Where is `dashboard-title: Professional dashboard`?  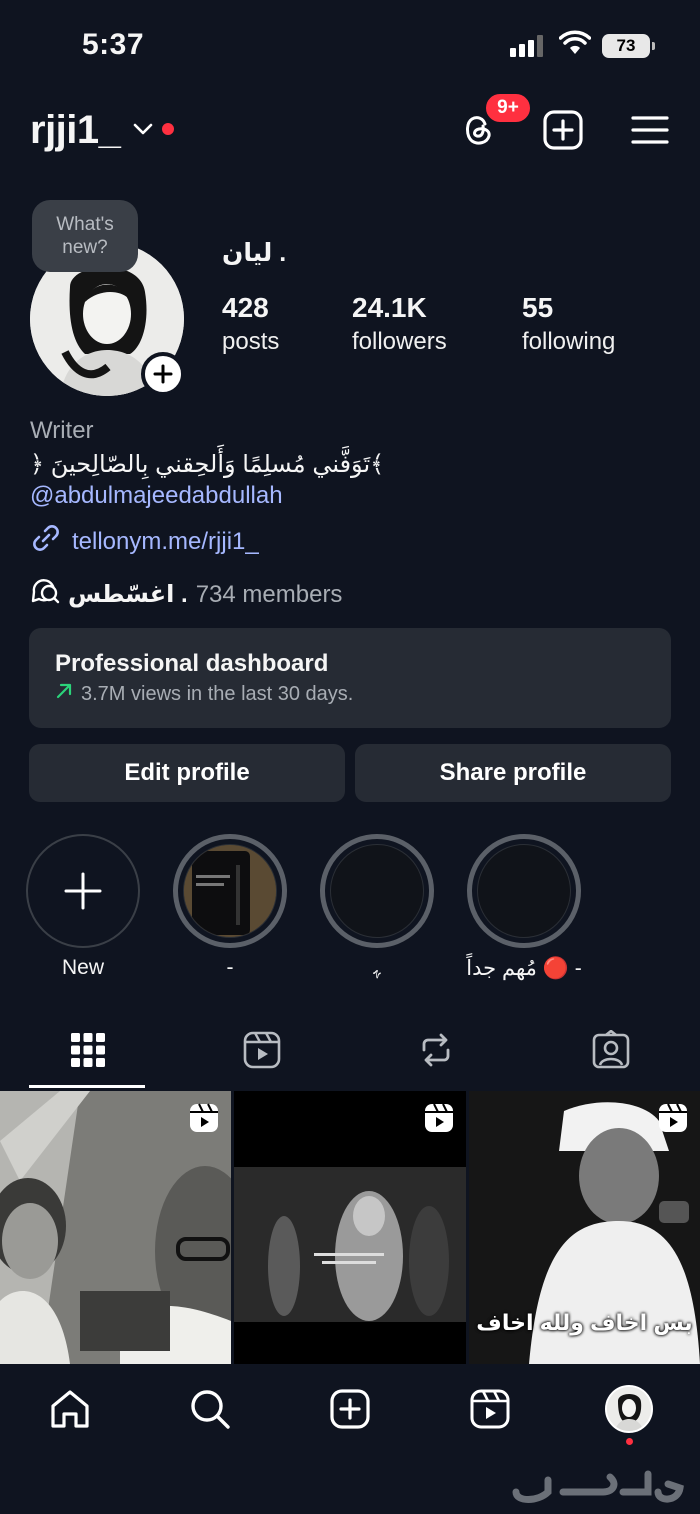 dashboard-title: Professional dashboard is located at coordinates (192, 663).